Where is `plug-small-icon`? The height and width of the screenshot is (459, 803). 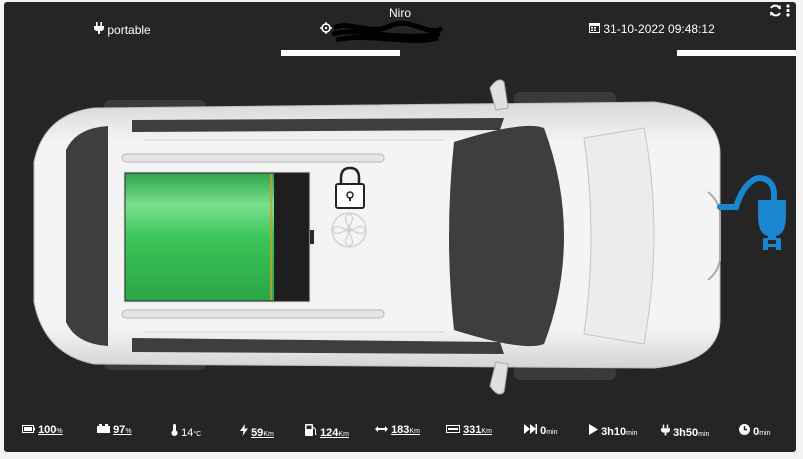 plug-small-icon is located at coordinates (665, 431).